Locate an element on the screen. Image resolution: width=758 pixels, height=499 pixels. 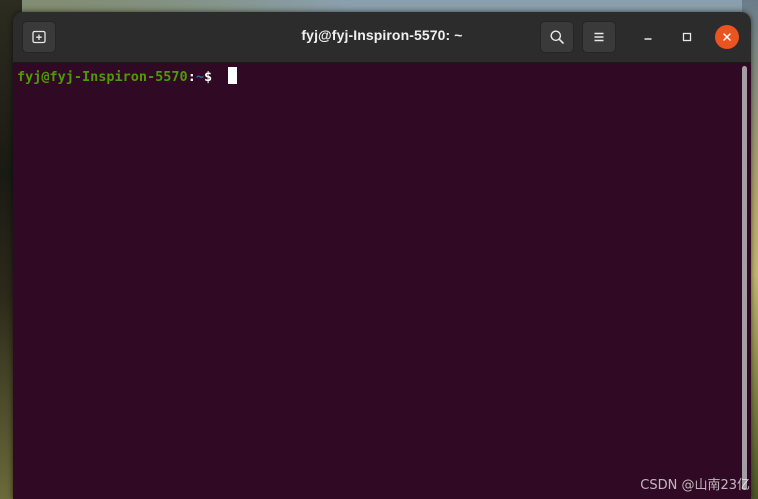
prompt-user-host: fyj@fyj-Inspiron-5570 is located at coordinates (102, 77).